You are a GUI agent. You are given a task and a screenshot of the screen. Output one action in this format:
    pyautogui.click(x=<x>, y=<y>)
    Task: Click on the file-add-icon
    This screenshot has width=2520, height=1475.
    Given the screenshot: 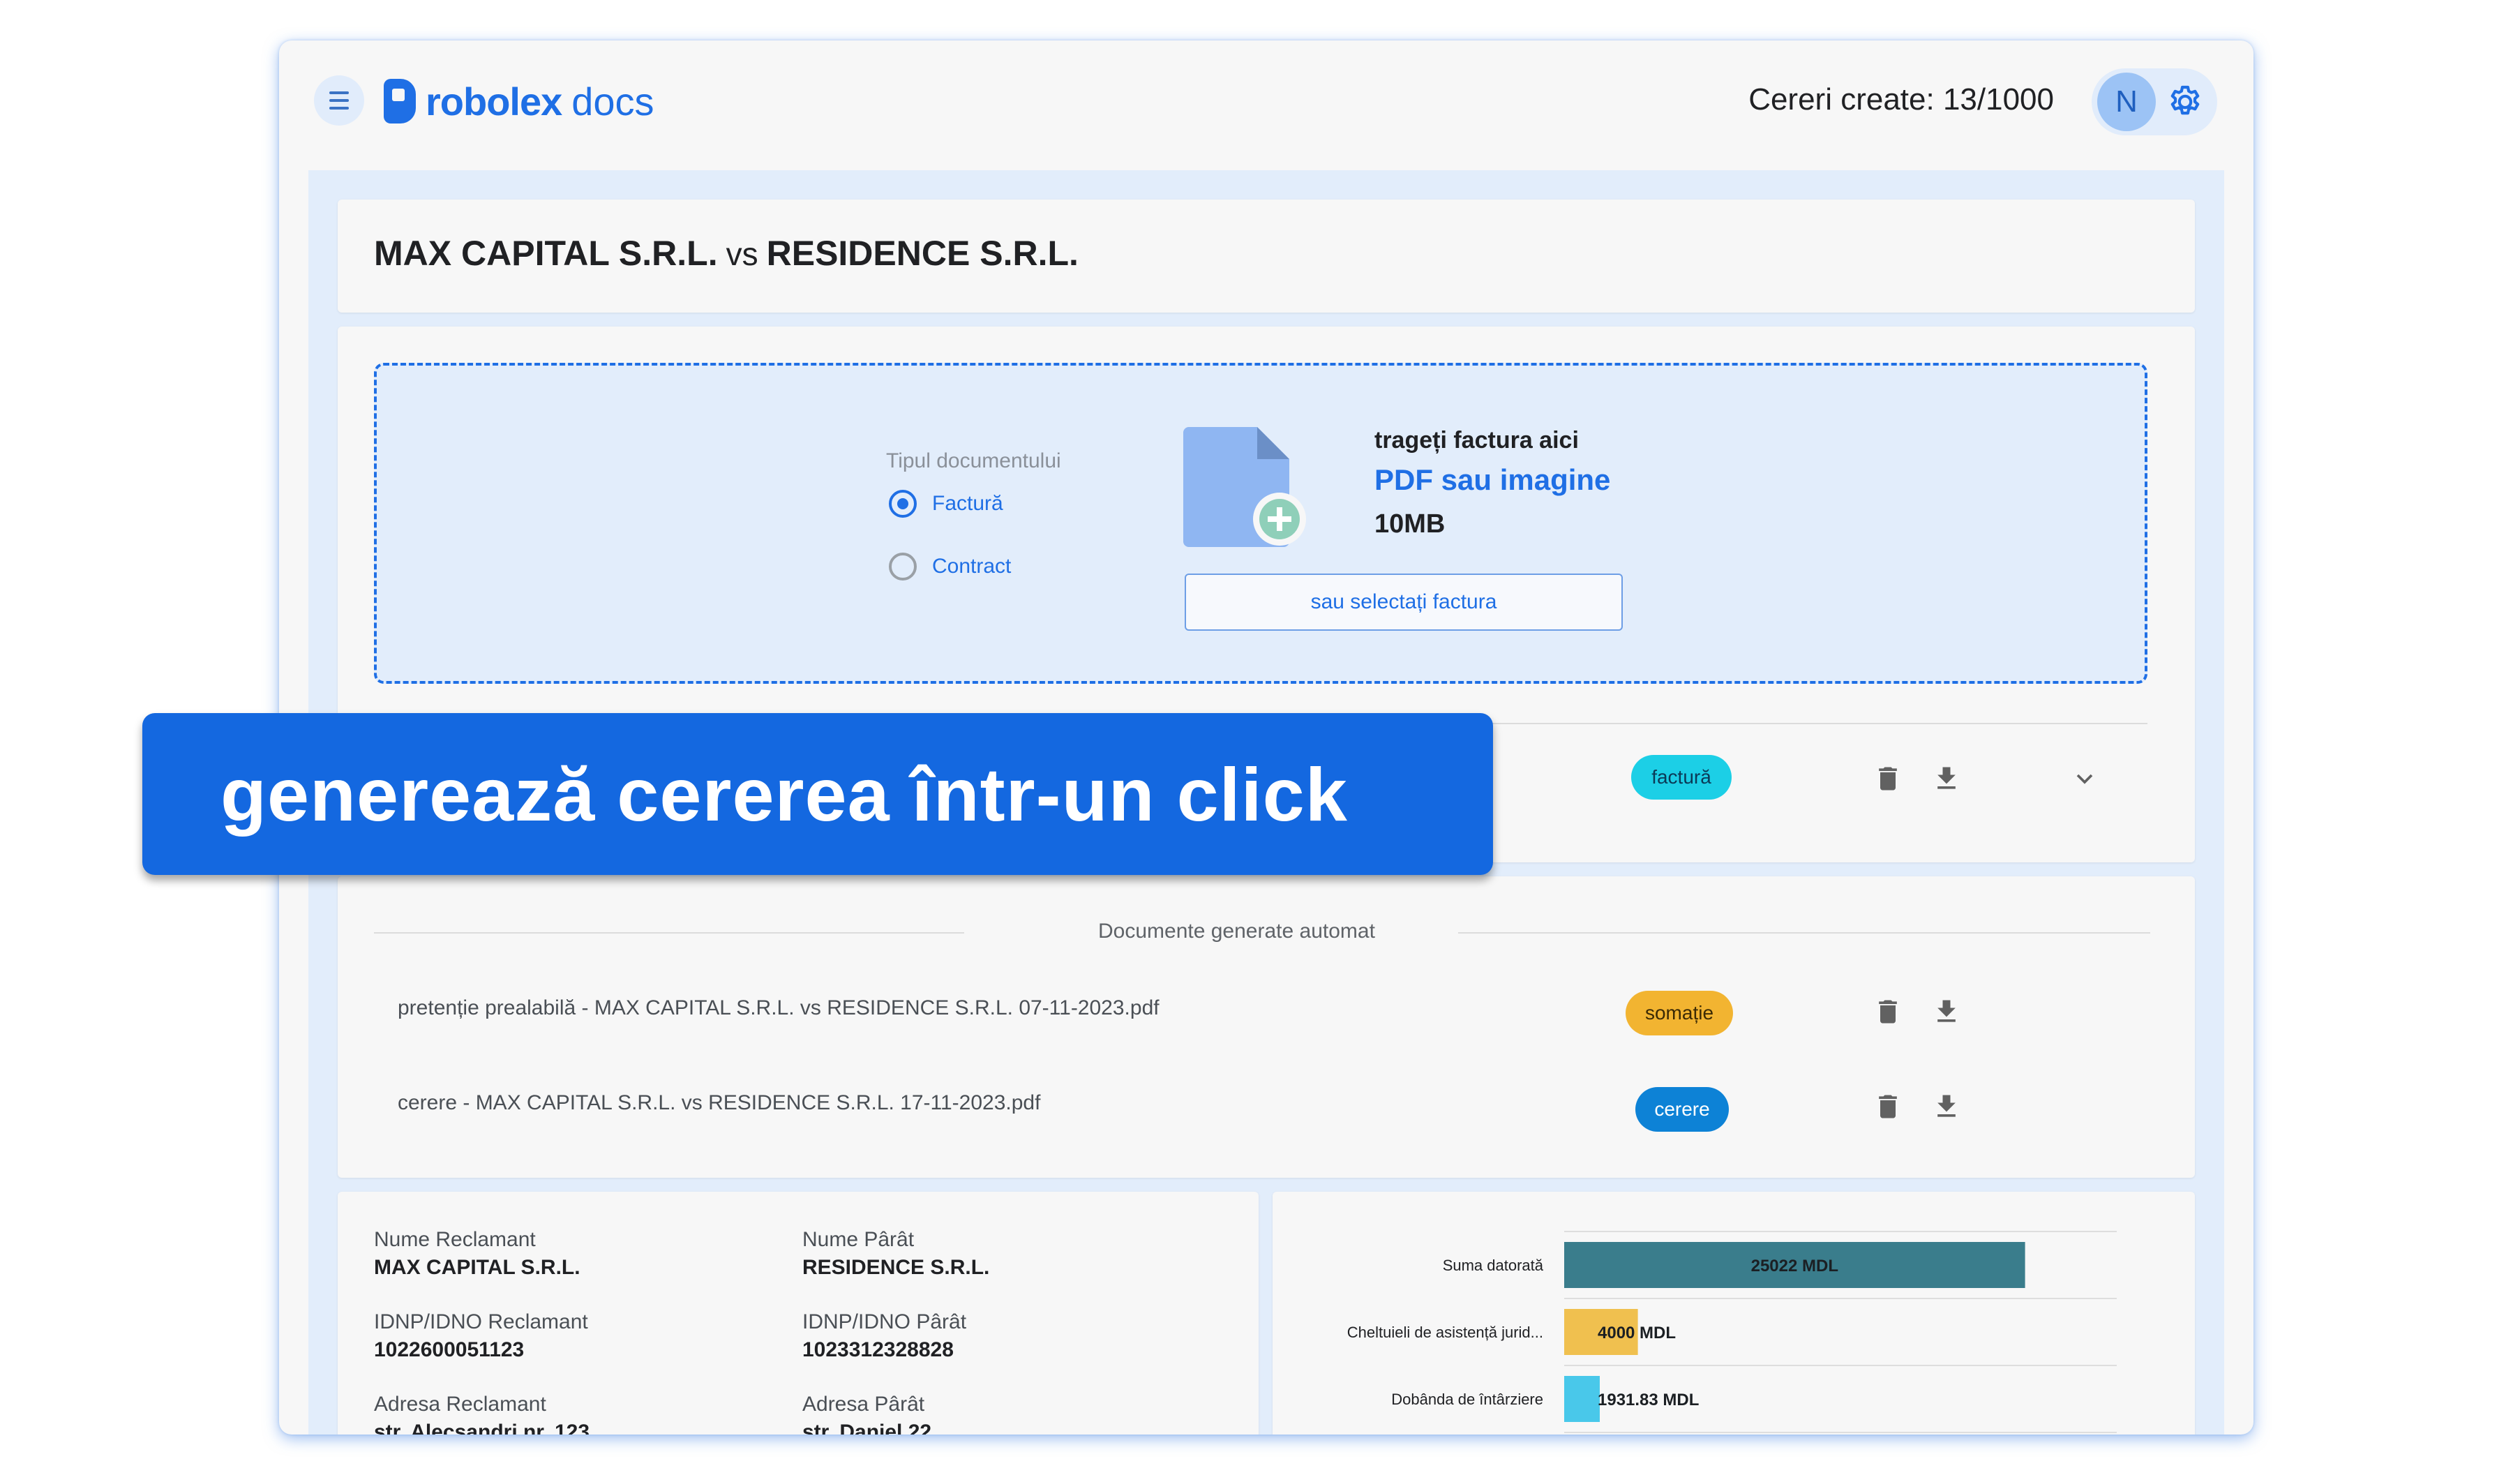 What is the action you would take?
    pyautogui.click(x=1244, y=487)
    